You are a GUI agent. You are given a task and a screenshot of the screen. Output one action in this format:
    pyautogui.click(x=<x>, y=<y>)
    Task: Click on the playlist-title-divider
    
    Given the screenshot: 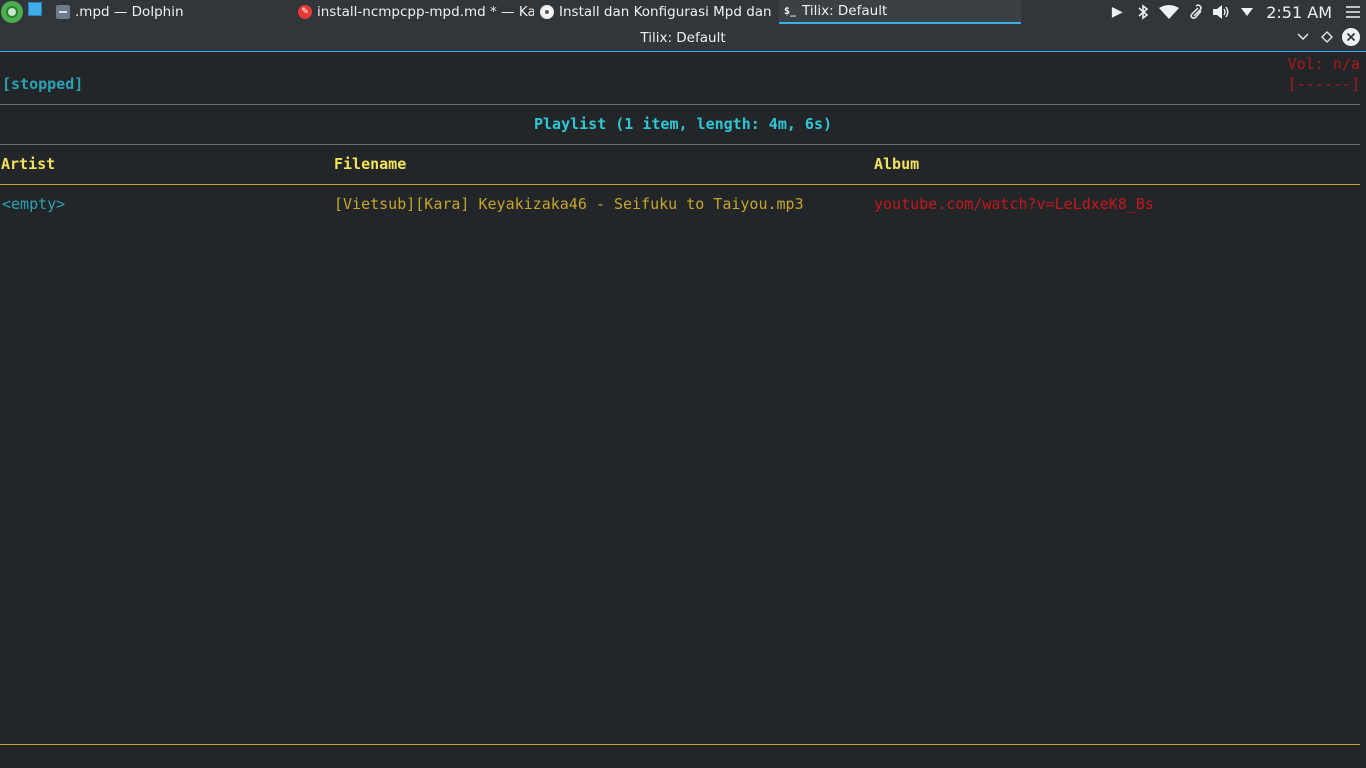 What is the action you would take?
    pyautogui.click(x=680, y=144)
    